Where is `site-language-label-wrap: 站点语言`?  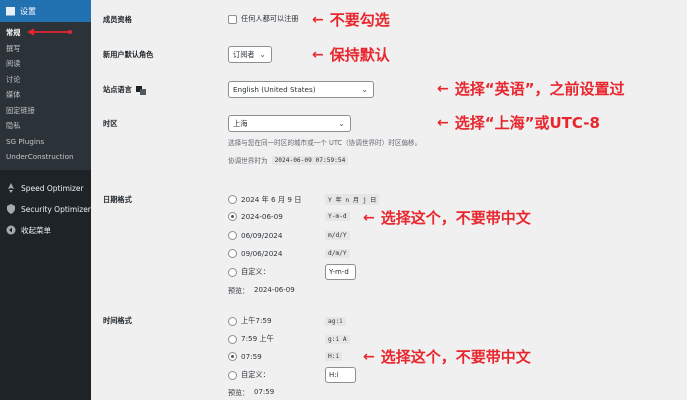
site-language-label-wrap: 站点语言 is located at coordinates (124, 90).